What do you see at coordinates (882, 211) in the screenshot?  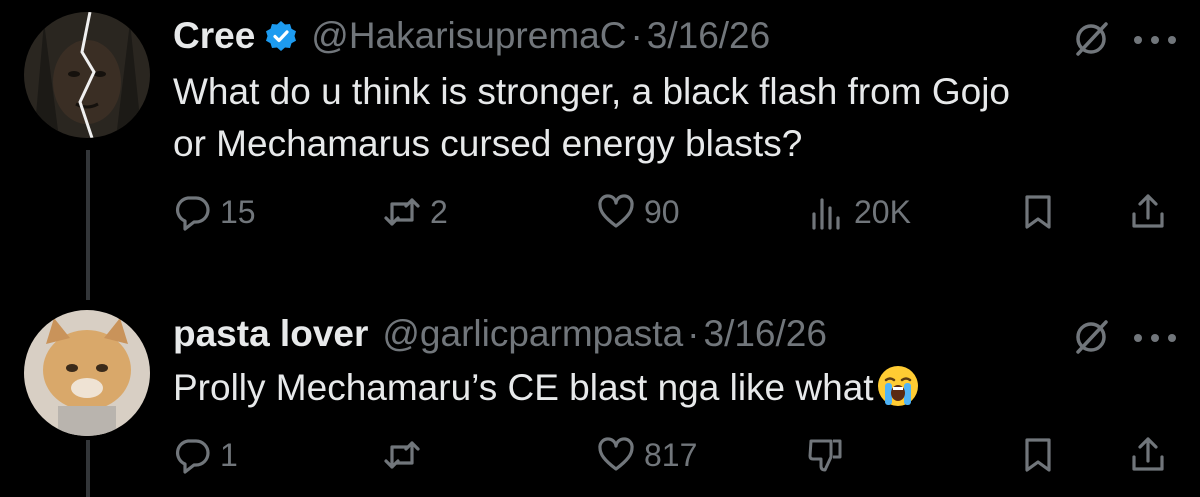 I see `views-count: 20K` at bounding box center [882, 211].